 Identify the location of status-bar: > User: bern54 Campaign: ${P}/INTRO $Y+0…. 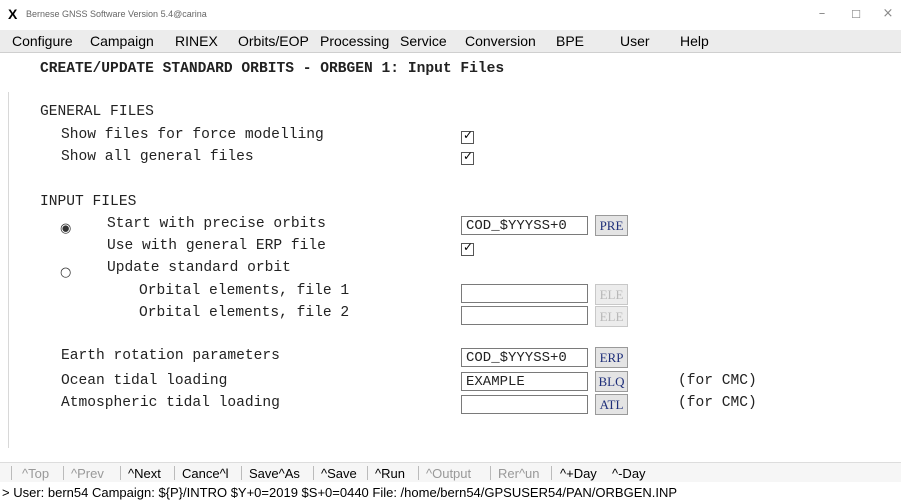
(450, 492).